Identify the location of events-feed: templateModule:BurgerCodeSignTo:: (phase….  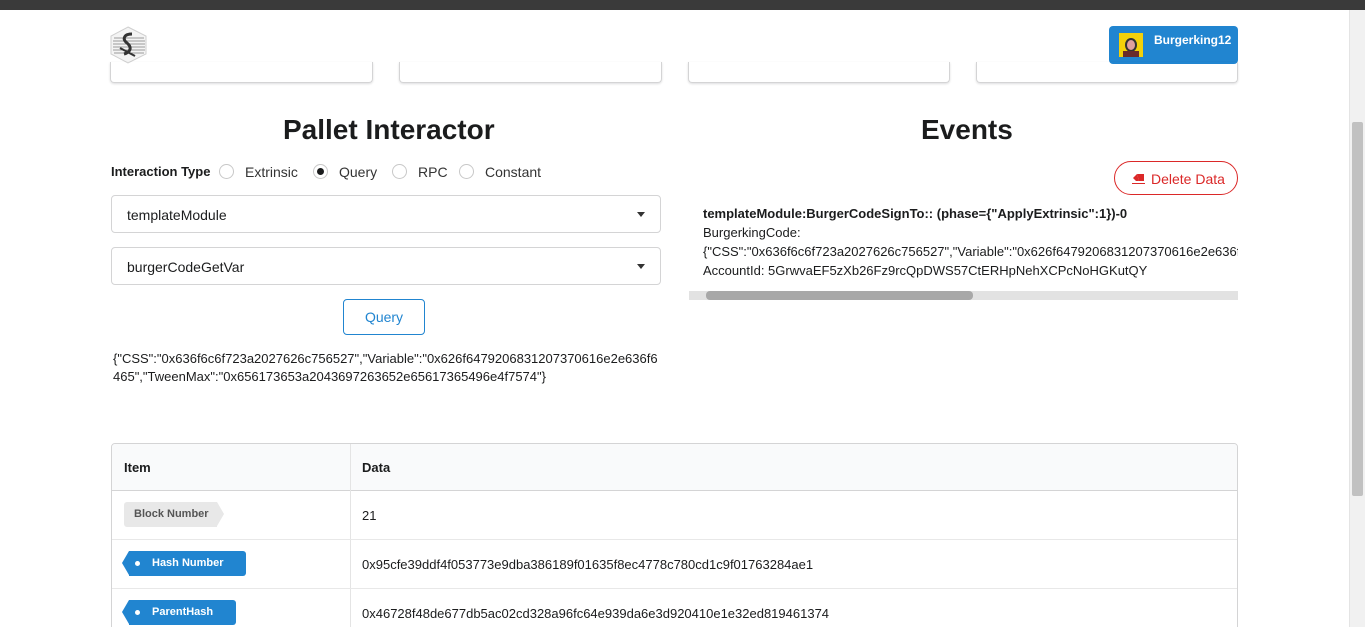
(963, 252).